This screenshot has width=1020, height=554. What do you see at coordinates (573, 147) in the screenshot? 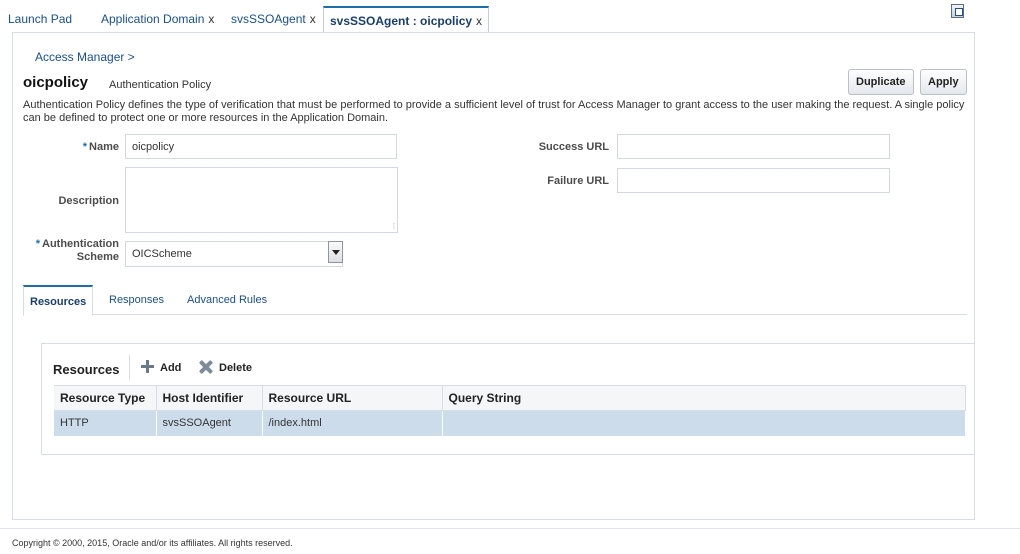
I see `success-url-label: Success URL` at bounding box center [573, 147].